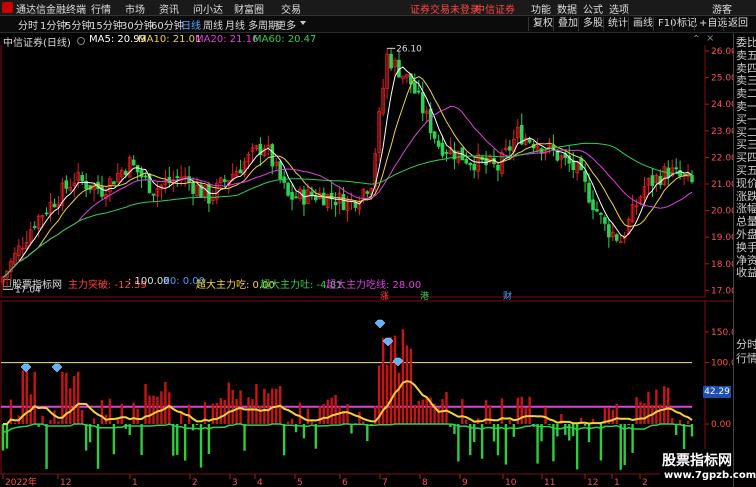 The width and height of the screenshot is (756, 487). I want to click on price-tick-label: 23.00, so click(722, 132).